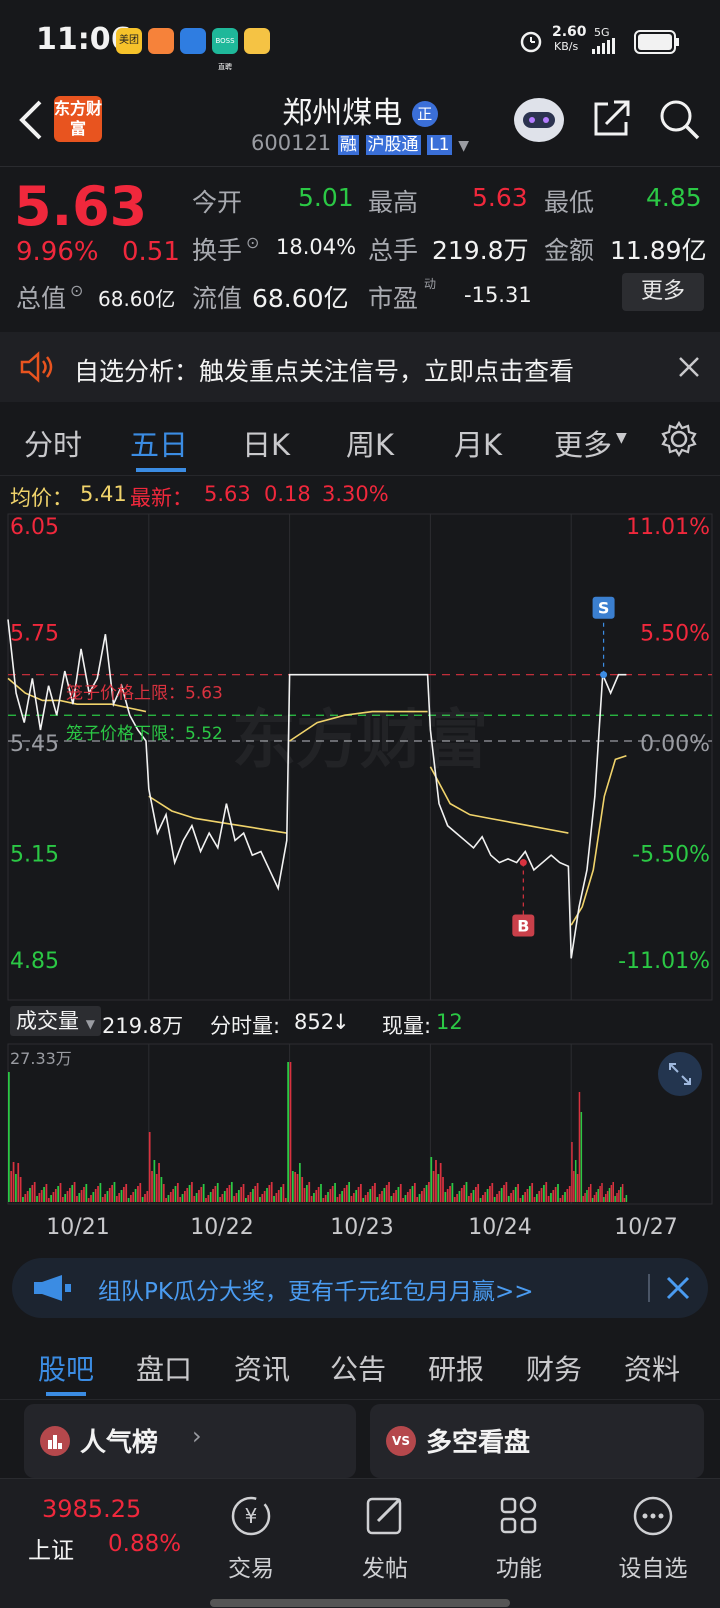  I want to click on tab-finance: 财务, so click(554, 1368).